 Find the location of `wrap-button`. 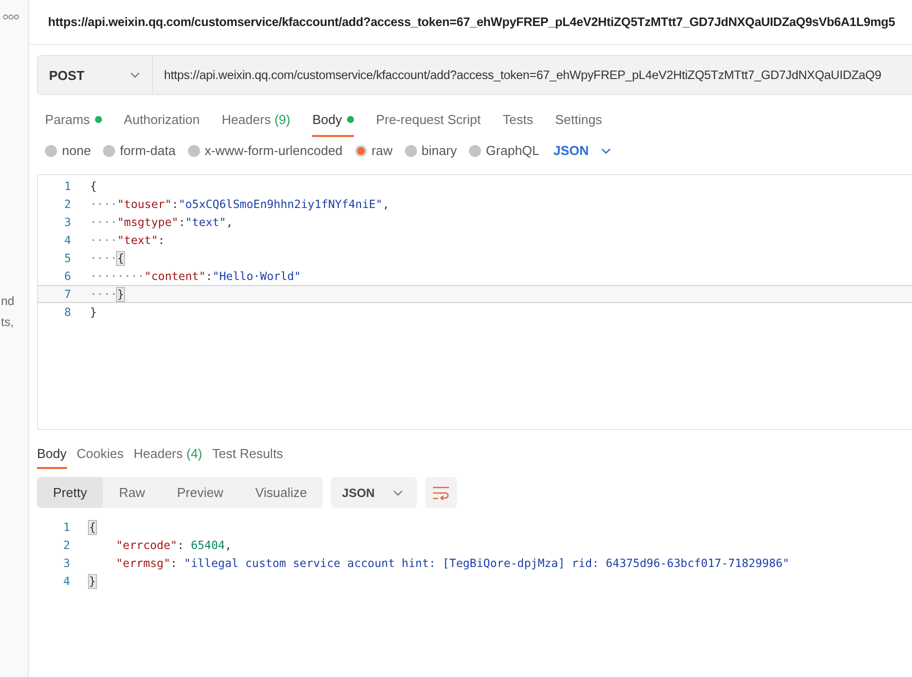

wrap-button is located at coordinates (440, 492).